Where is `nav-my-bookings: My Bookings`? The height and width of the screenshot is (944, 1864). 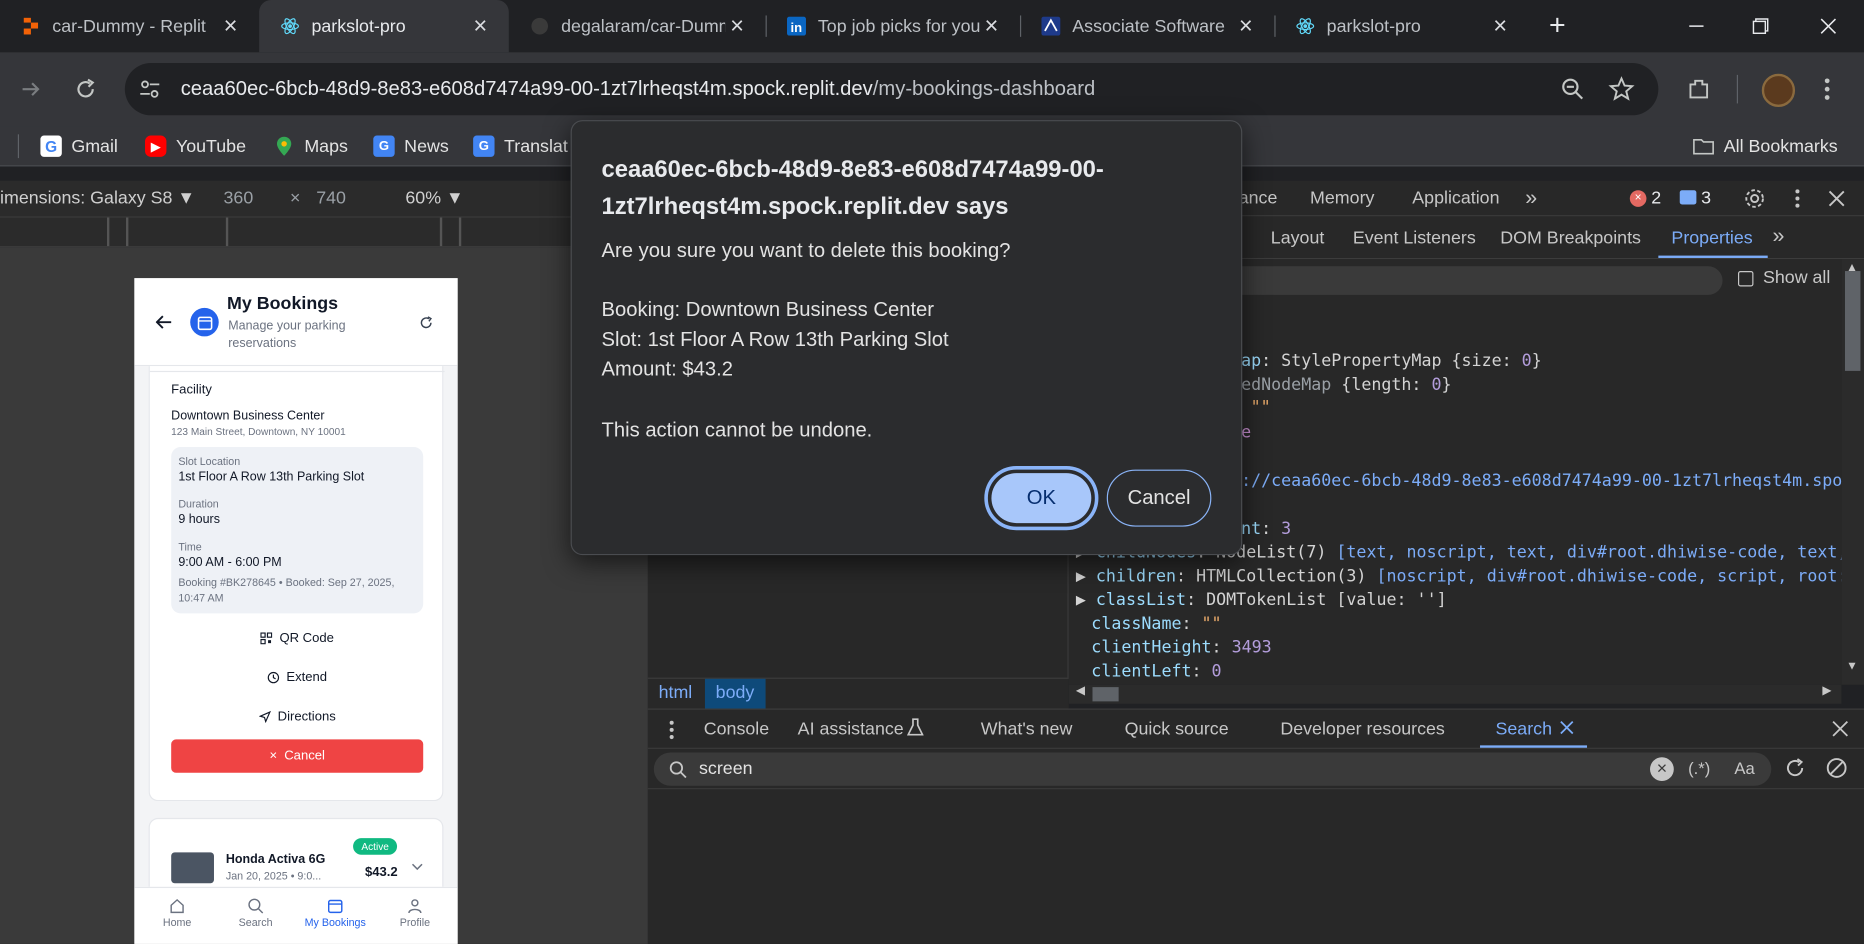 nav-my-bookings: My Bookings is located at coordinates (335, 913).